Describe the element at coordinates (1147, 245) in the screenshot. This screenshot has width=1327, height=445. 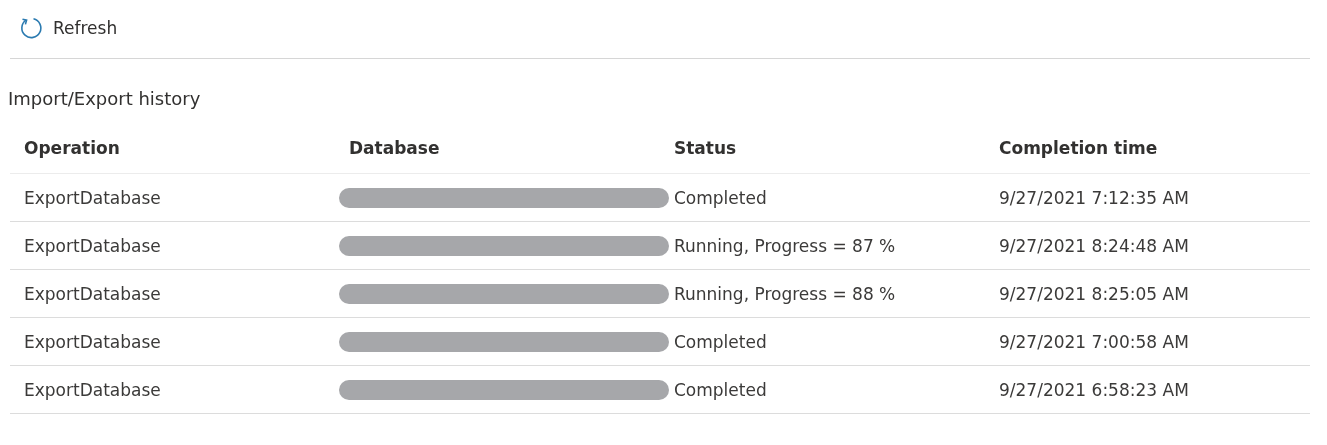
I see `table-cell: 9/27/2021 8:24:48 AM` at that location.